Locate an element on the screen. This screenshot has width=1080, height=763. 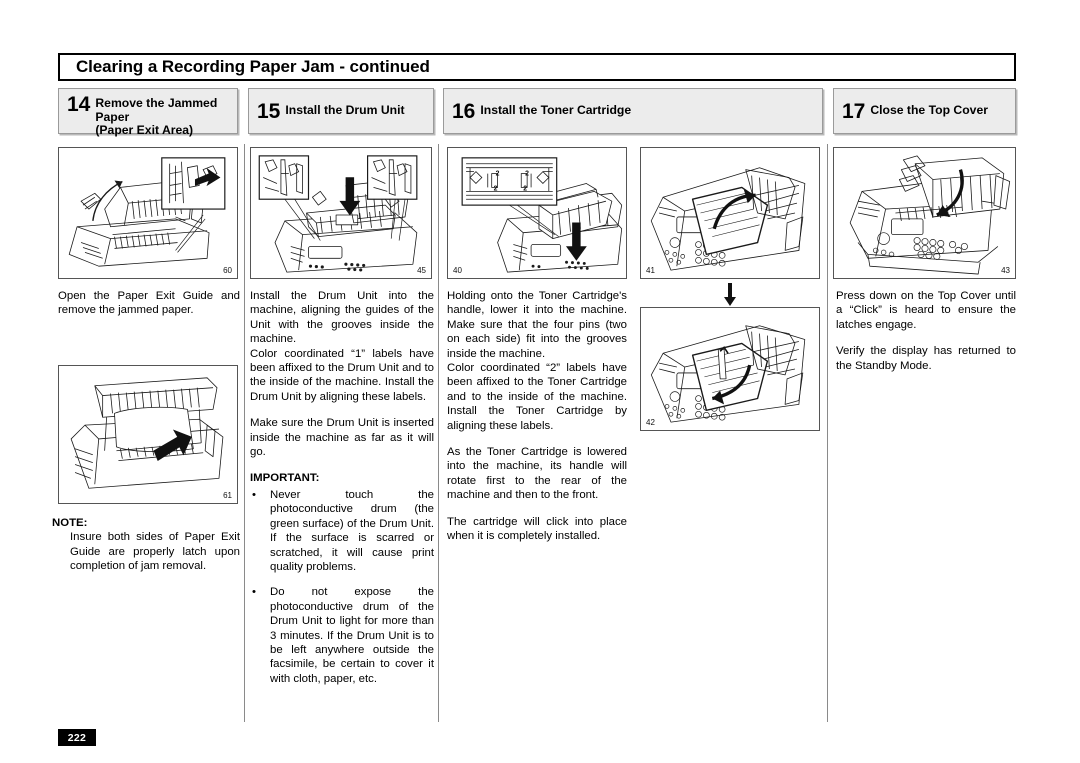
sequence-down-arrow-icon is located at coordinates (730, 294).